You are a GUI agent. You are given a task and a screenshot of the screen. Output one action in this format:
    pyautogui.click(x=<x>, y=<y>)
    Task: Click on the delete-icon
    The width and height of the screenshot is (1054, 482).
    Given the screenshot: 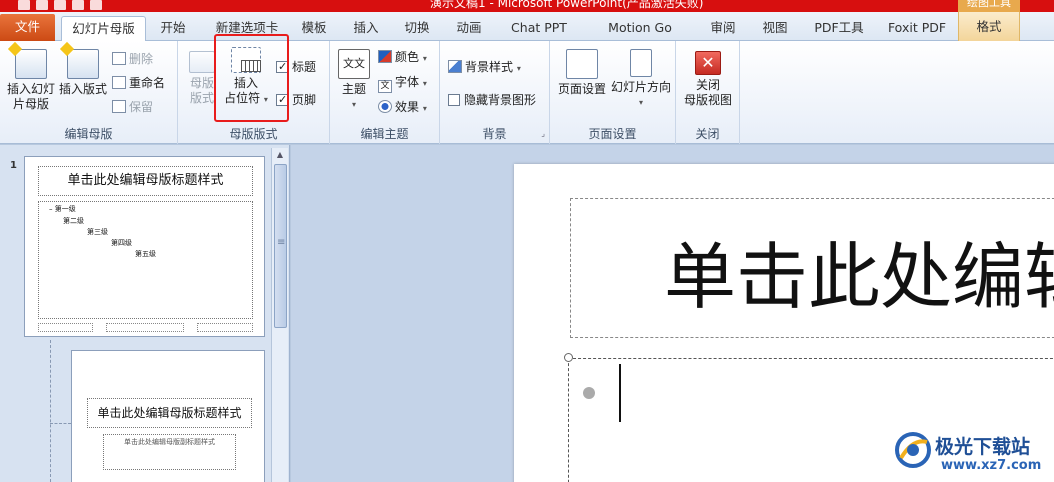 What is the action you would take?
    pyautogui.click(x=119, y=58)
    